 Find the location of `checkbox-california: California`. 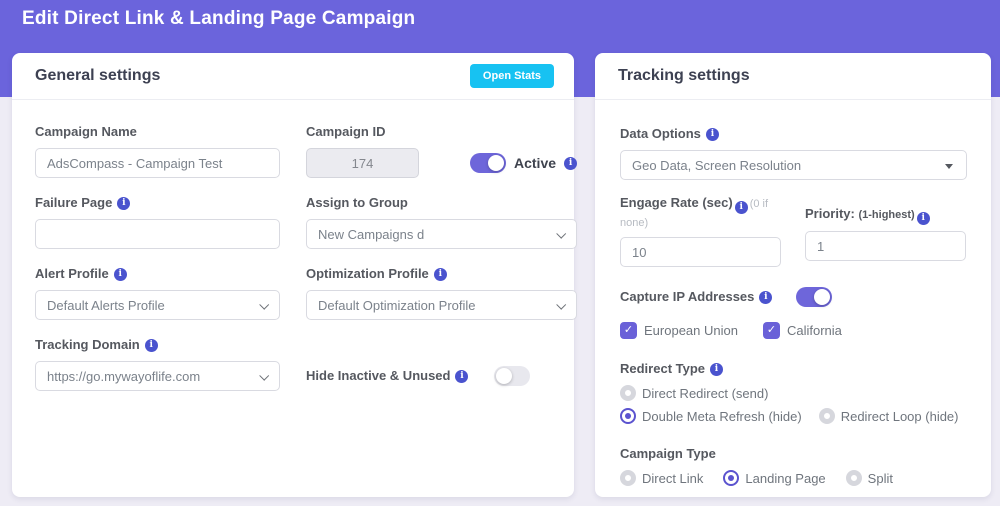

checkbox-california: California is located at coordinates (802, 330).